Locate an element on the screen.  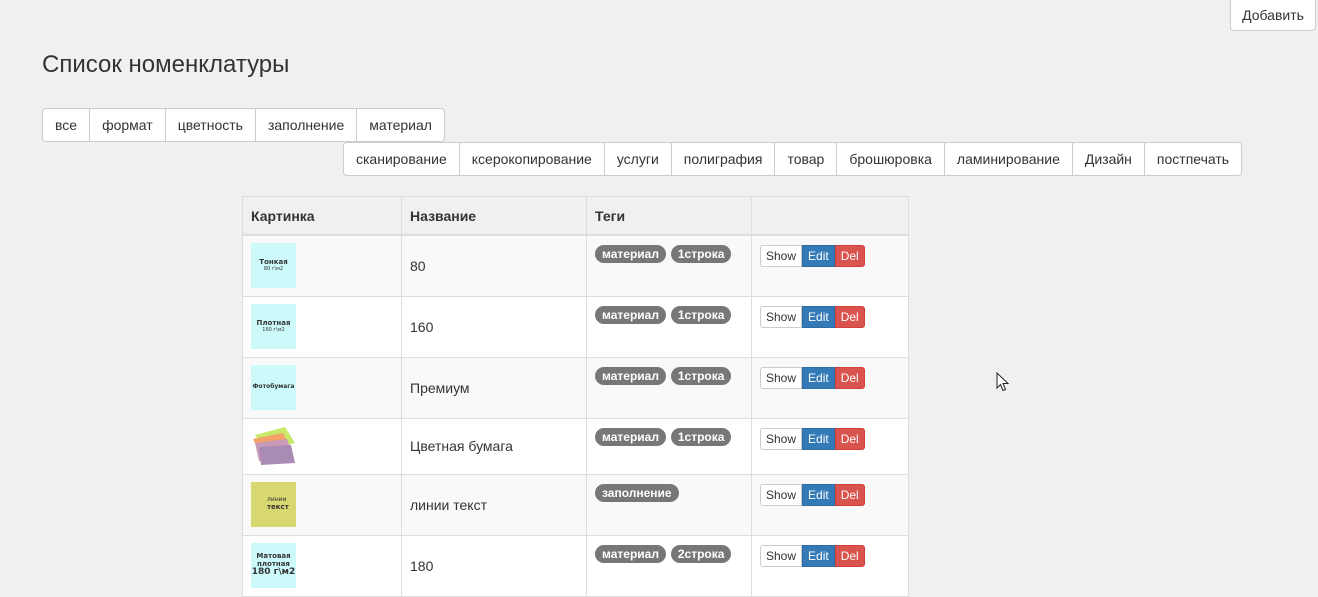
filter-scanning: сканирование is located at coordinates (401, 159).